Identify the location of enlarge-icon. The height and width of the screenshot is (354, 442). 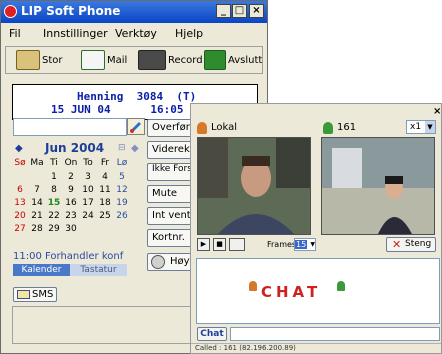
(28, 60).